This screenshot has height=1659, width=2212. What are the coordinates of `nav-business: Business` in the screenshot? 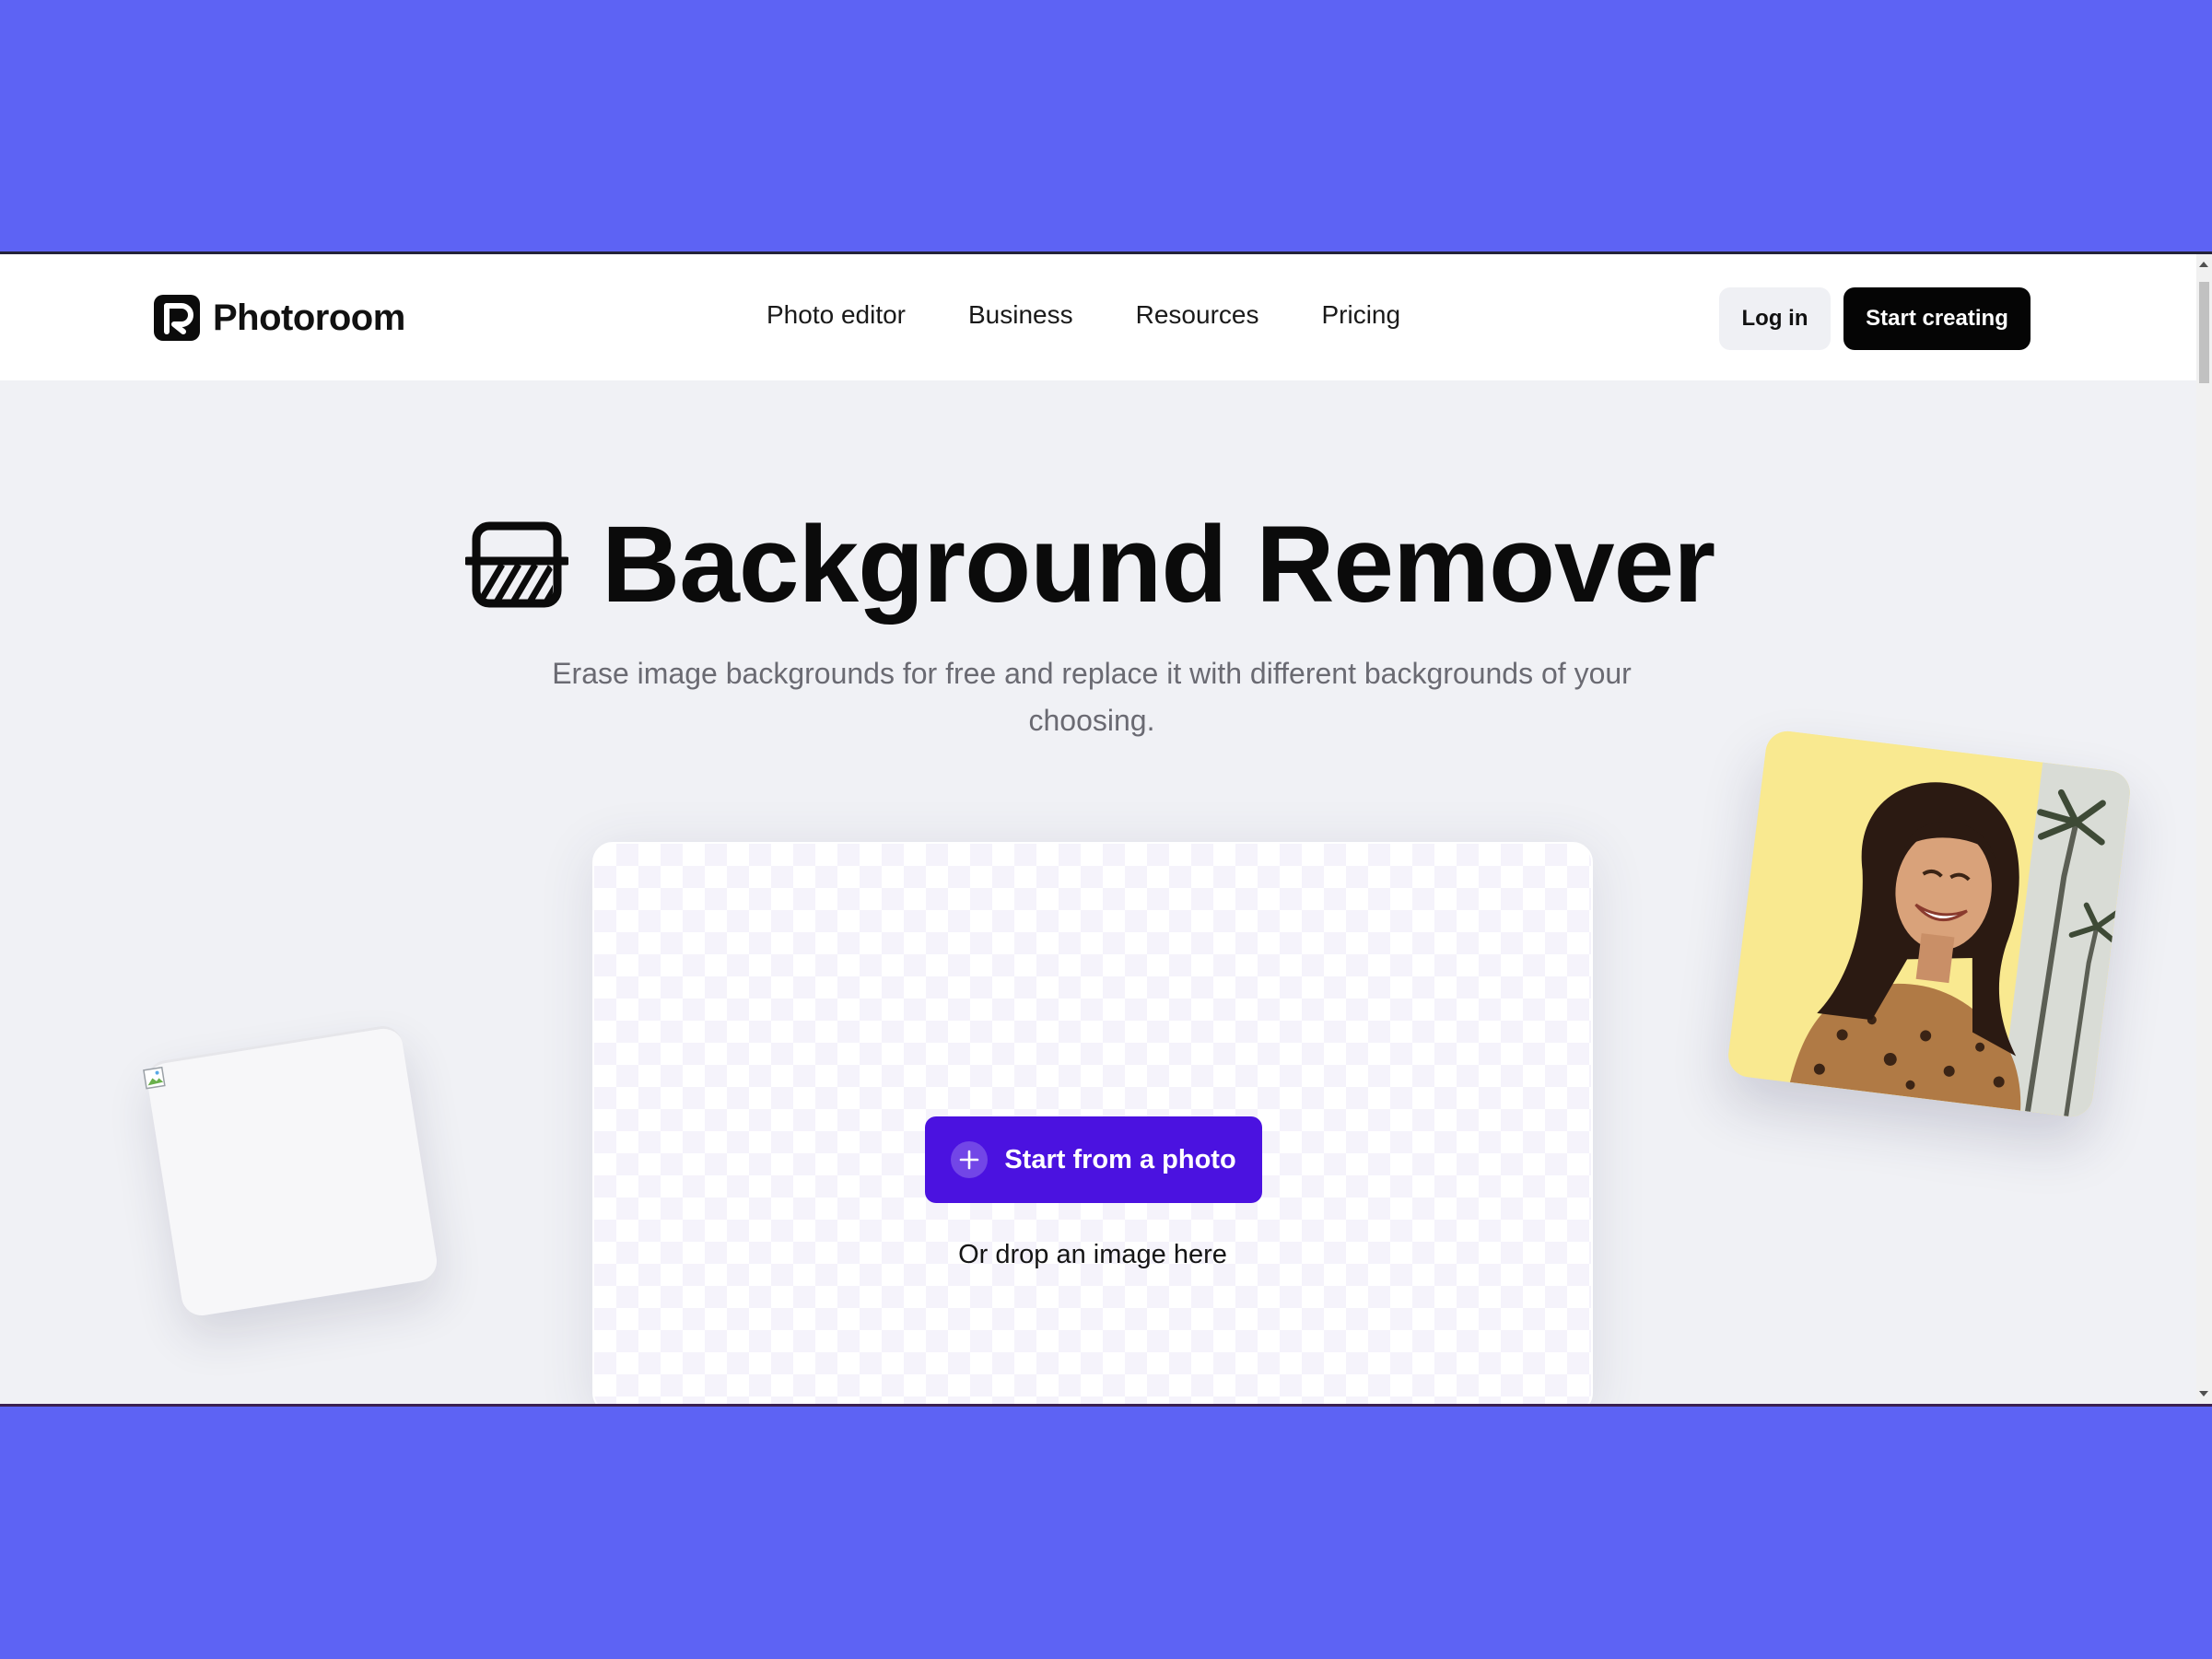 It's located at (1021, 315).